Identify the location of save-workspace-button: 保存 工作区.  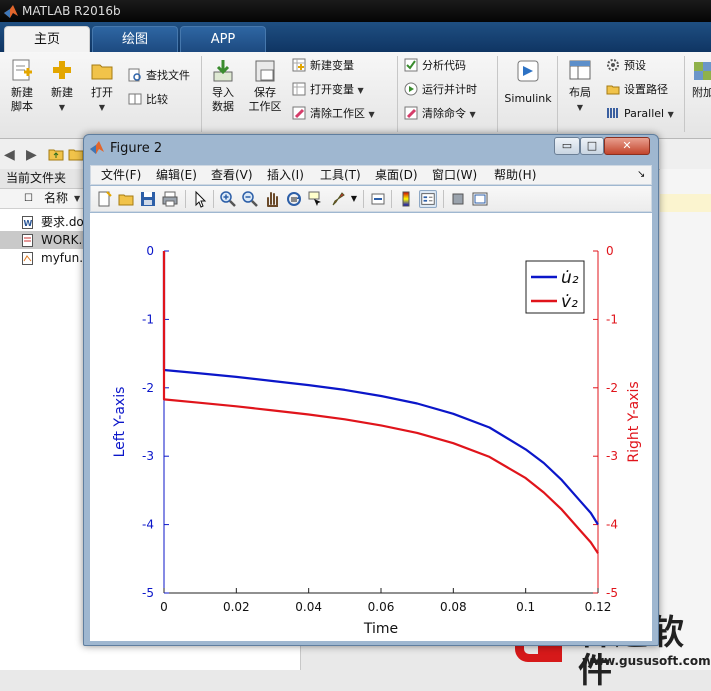
(265, 86).